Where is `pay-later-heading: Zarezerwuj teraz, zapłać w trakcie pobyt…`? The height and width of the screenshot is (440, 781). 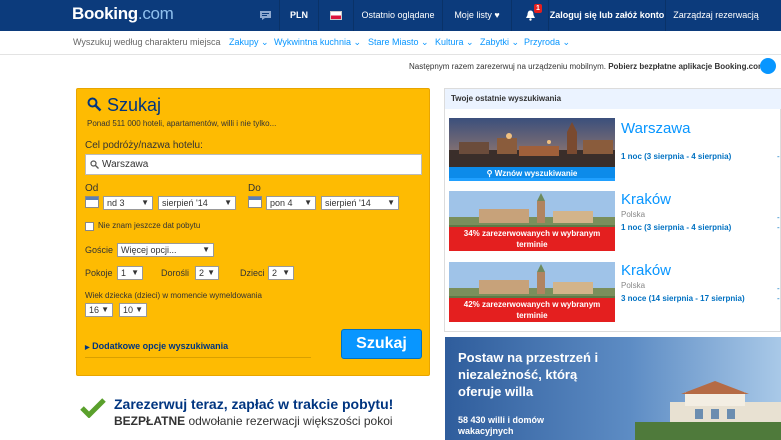
pay-later-heading: Zarezerwuj teraz, zapłać w trakcie pobyt… is located at coordinates (254, 404).